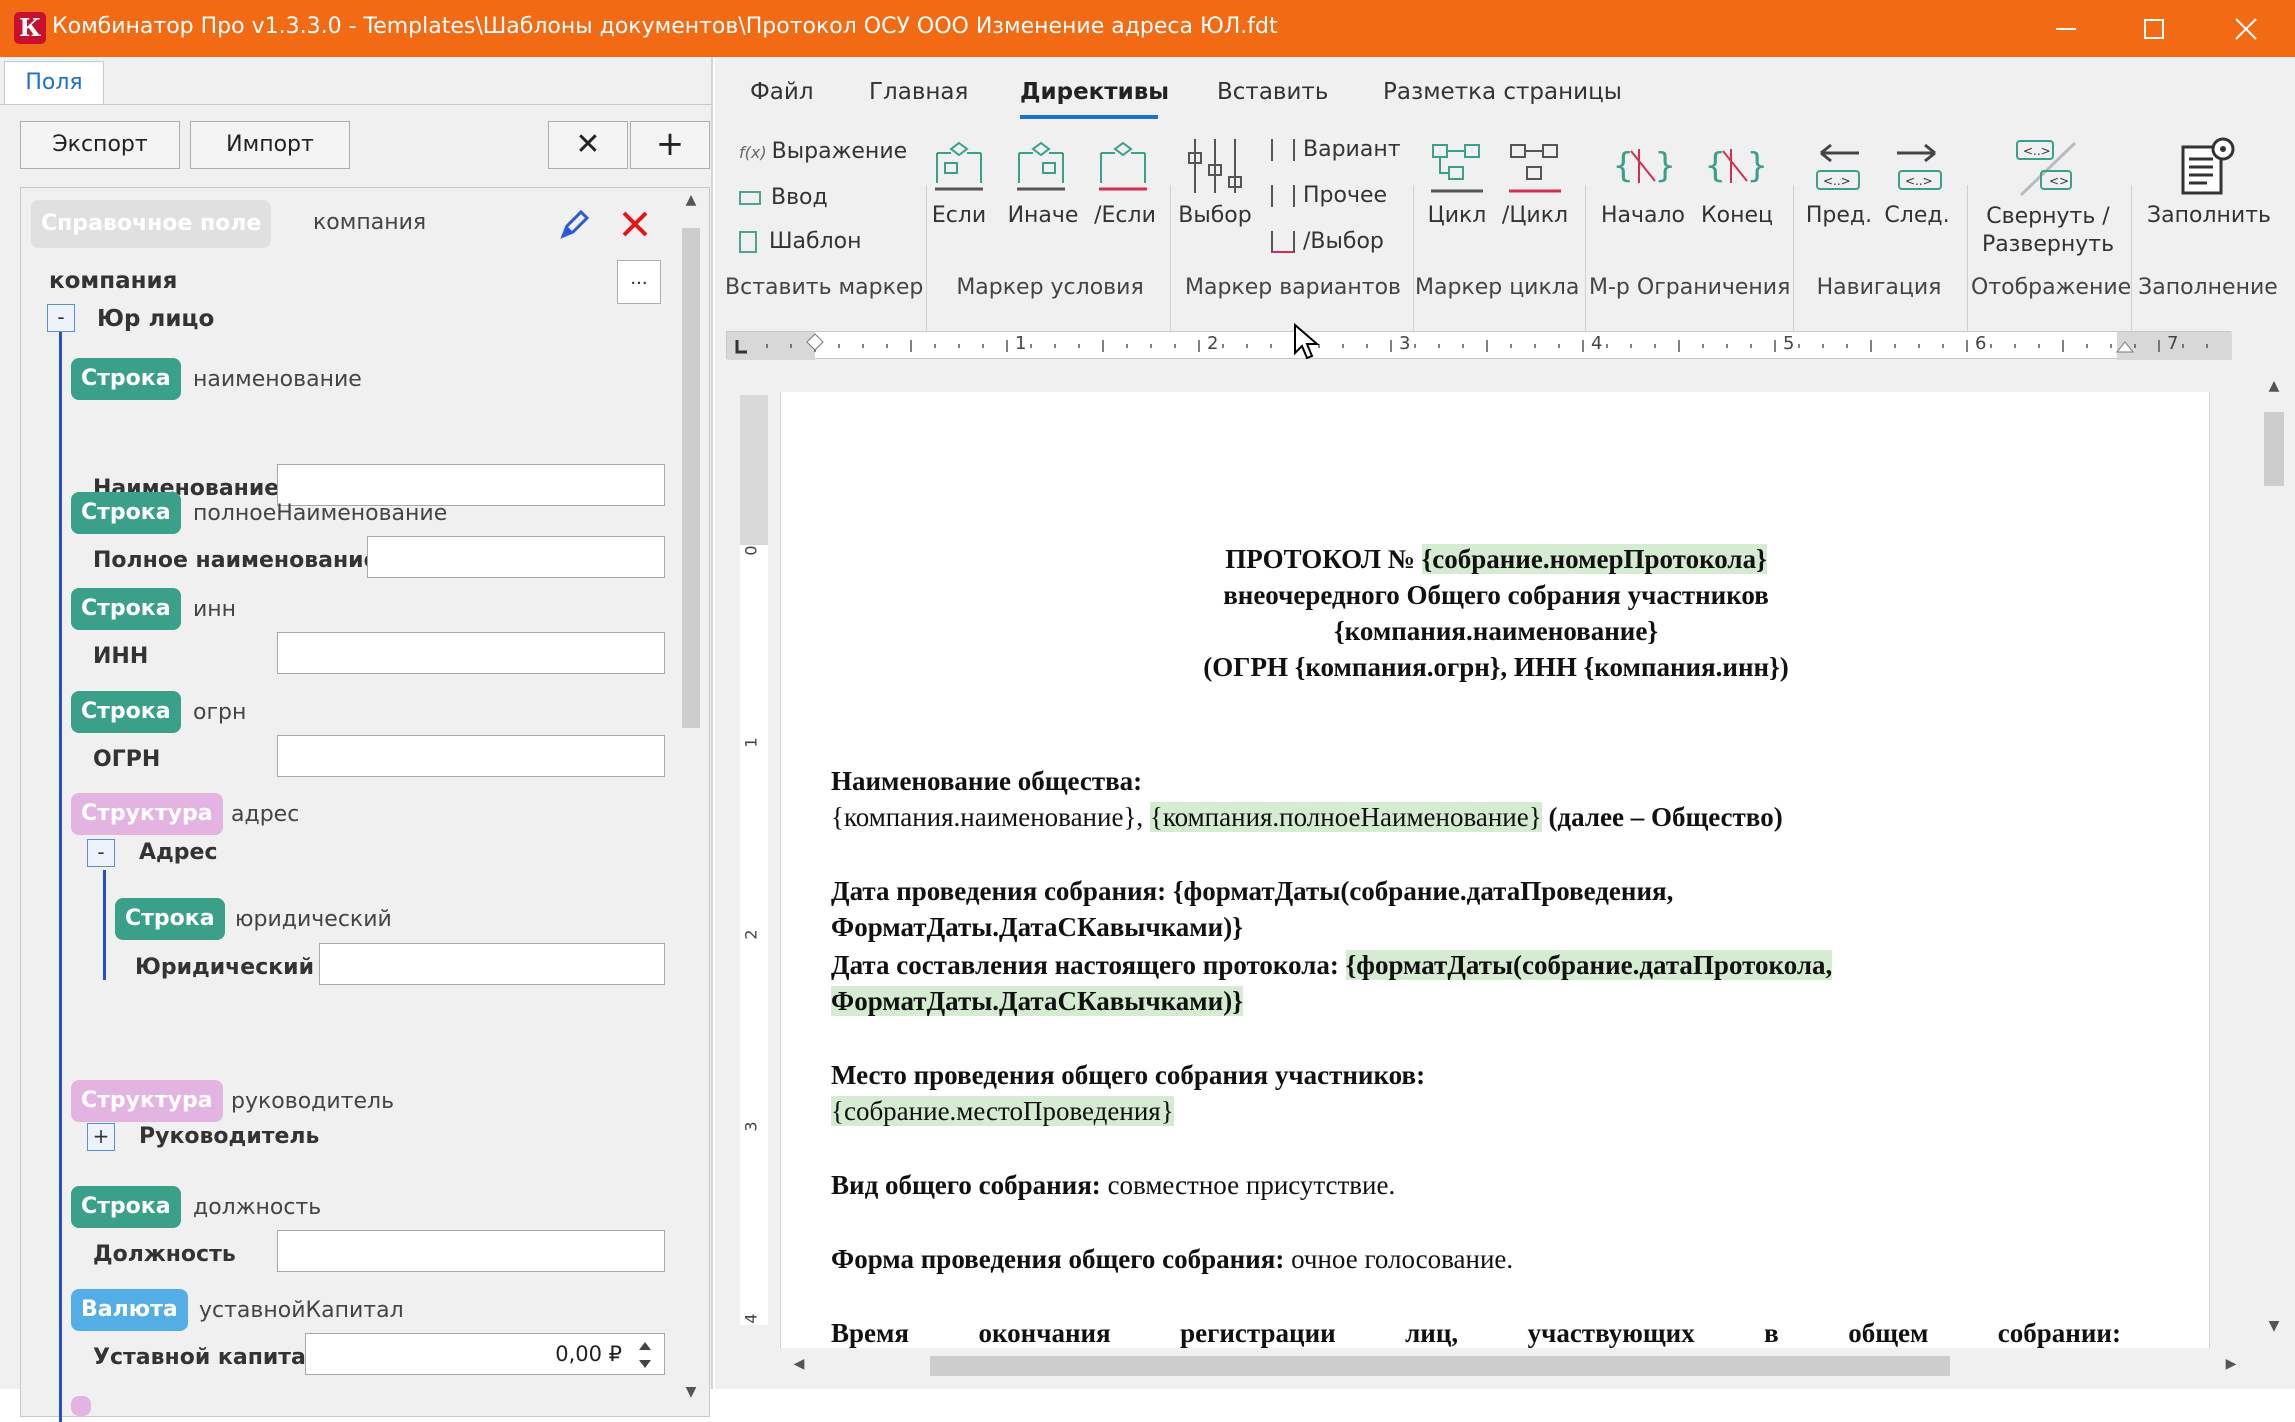 Image resolution: width=2295 pixels, height=1422 pixels. Describe the element at coordinates (2274, 449) in the screenshot. I see `doc-scroll-thumb` at that location.